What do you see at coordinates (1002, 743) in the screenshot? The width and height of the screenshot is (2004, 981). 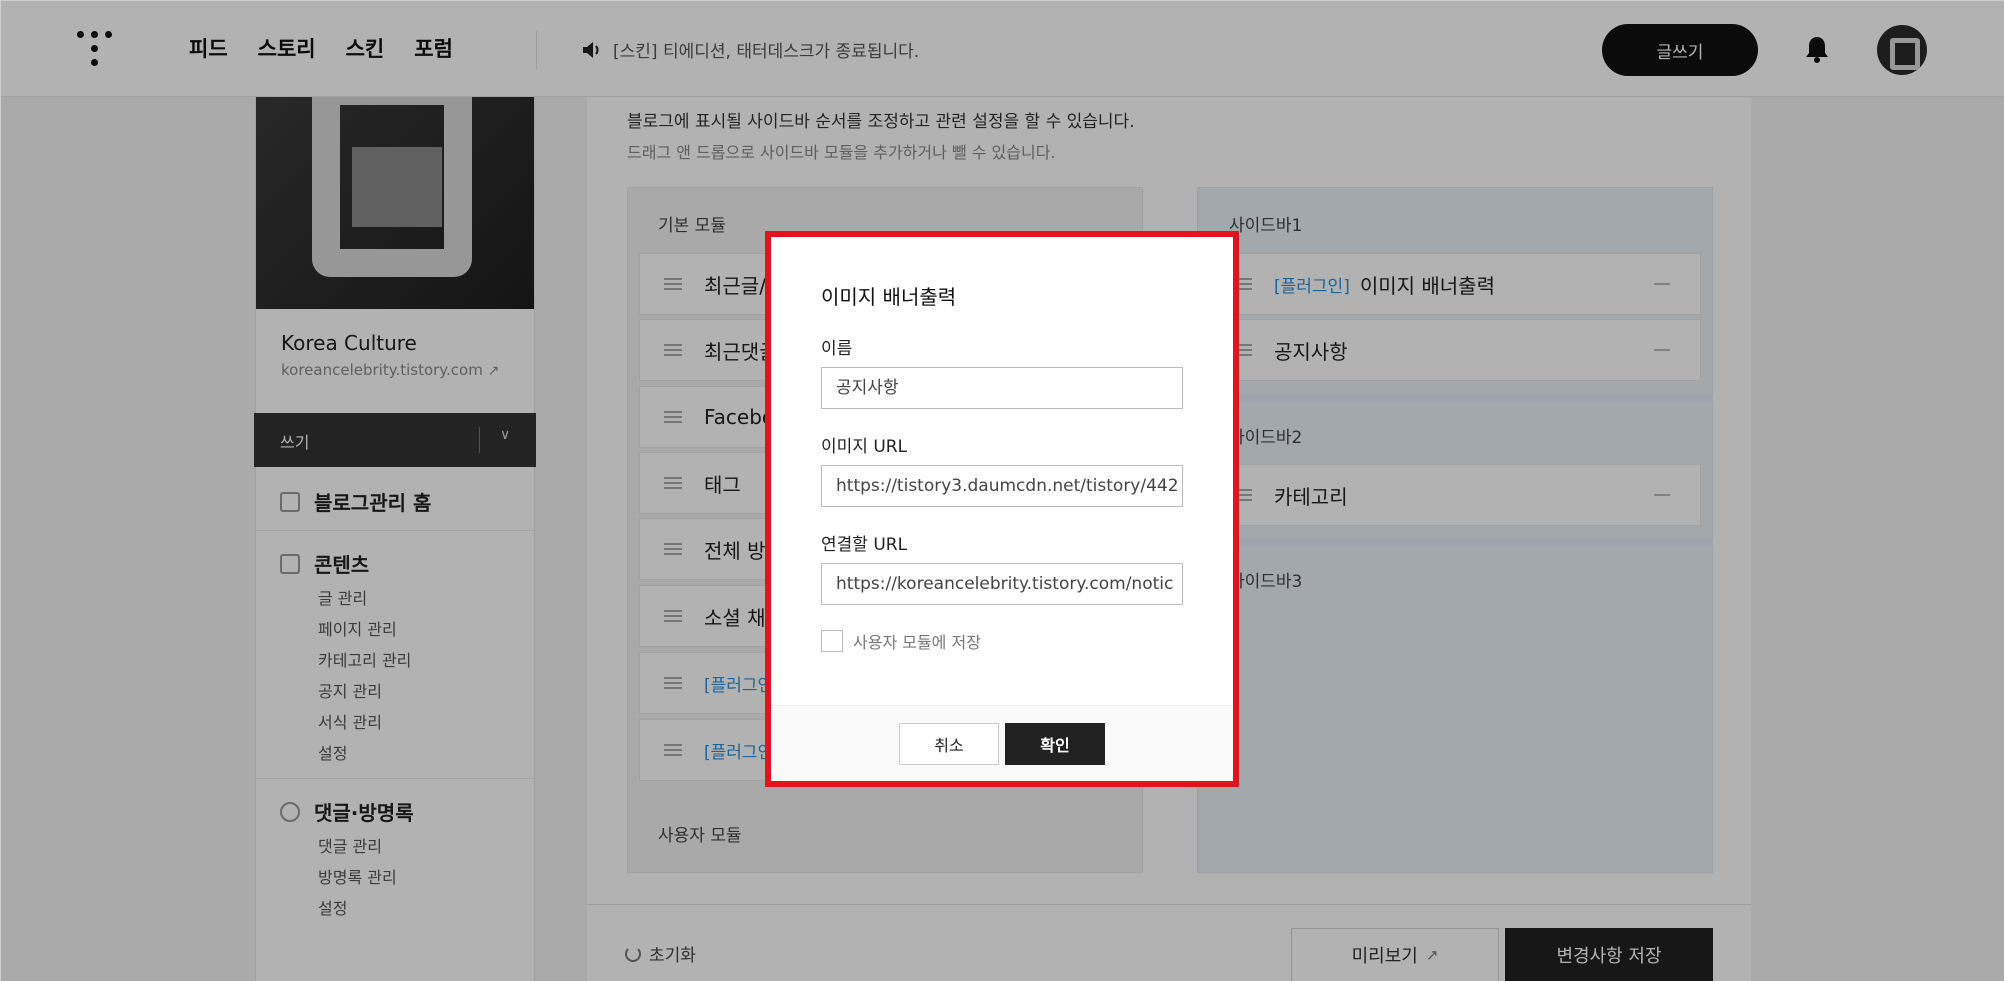 I see `modal-footer` at bounding box center [1002, 743].